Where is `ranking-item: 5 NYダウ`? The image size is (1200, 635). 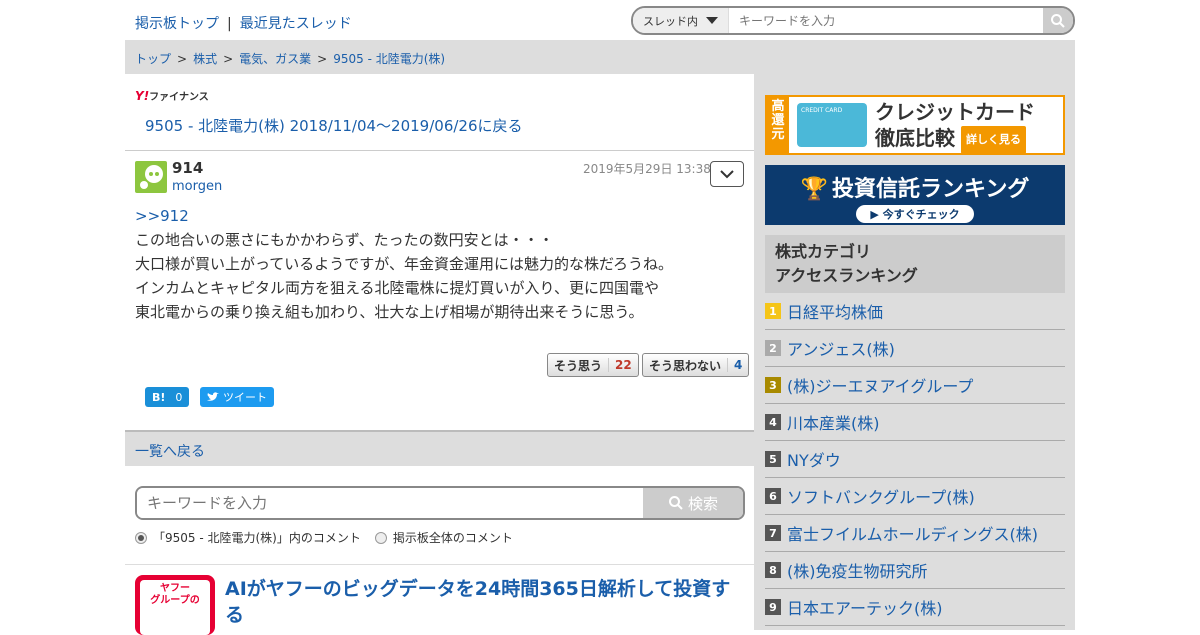
ranking-item: 5 NYダウ is located at coordinates (915, 459).